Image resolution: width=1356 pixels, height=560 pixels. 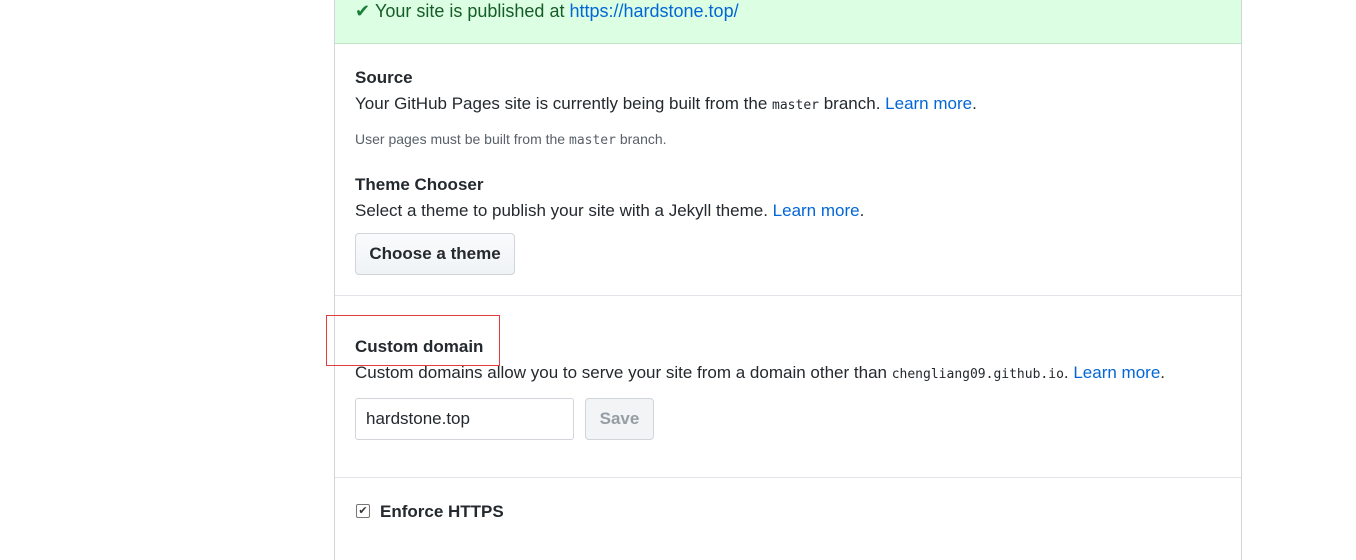 What do you see at coordinates (442, 511) in the screenshot?
I see `enforce-https-title: Enforce HTTPS` at bounding box center [442, 511].